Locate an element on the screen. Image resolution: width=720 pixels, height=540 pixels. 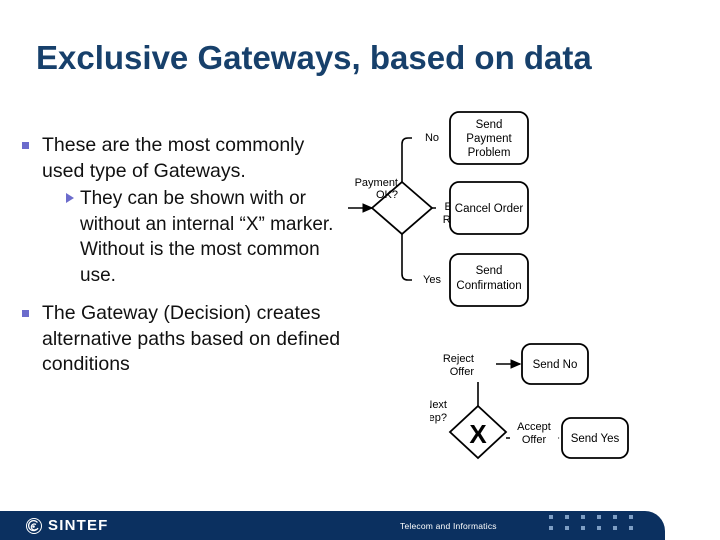
gateway-label-line2: OK? is located at coordinates (387, 195).